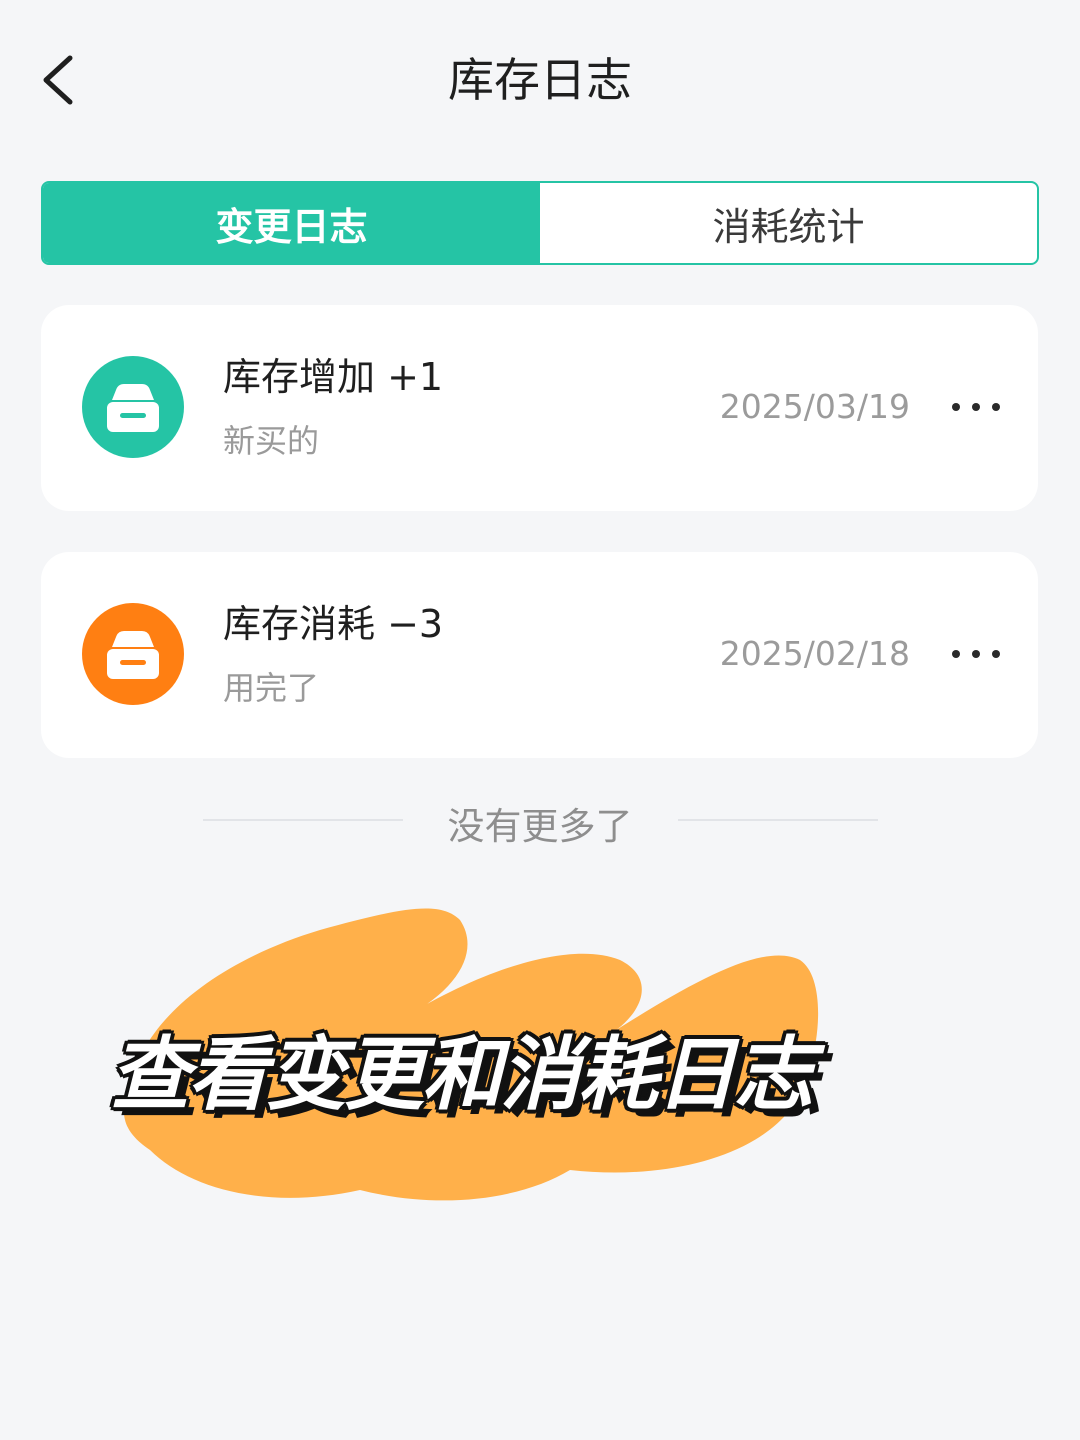  Describe the element at coordinates (539, 408) in the screenshot. I see `log-item: 库存增加 +1 新买的 2025/03/19` at that location.